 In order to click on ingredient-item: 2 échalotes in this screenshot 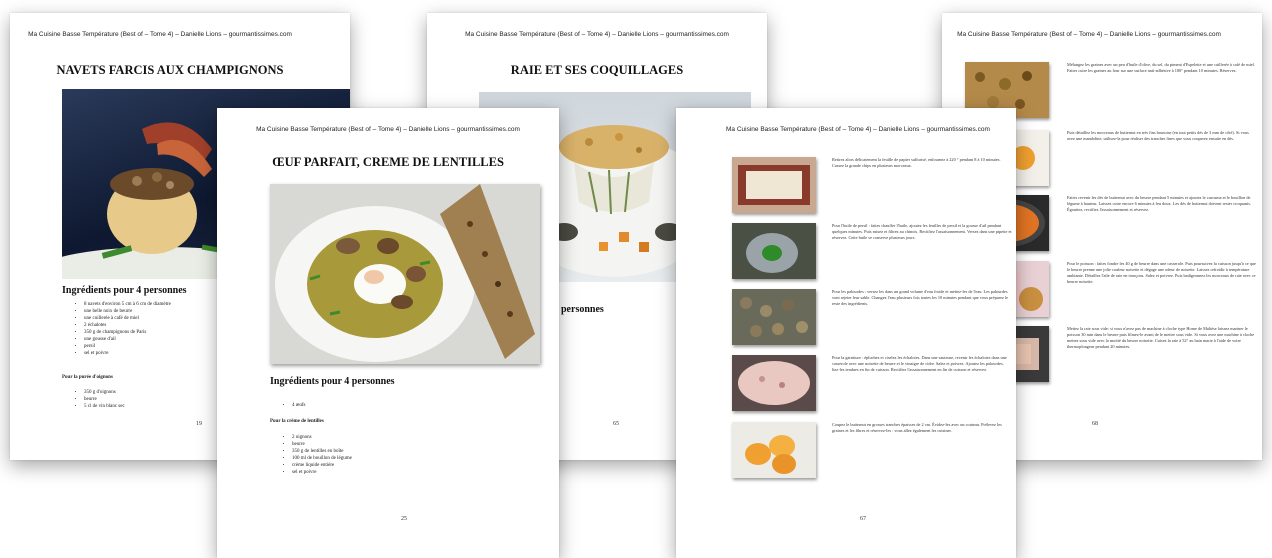, I will do `click(127, 325)`.